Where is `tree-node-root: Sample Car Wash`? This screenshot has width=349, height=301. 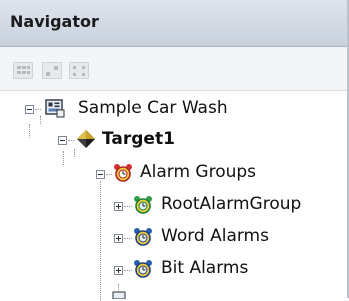
tree-node-root: Sample Car Wash is located at coordinates (173, 109).